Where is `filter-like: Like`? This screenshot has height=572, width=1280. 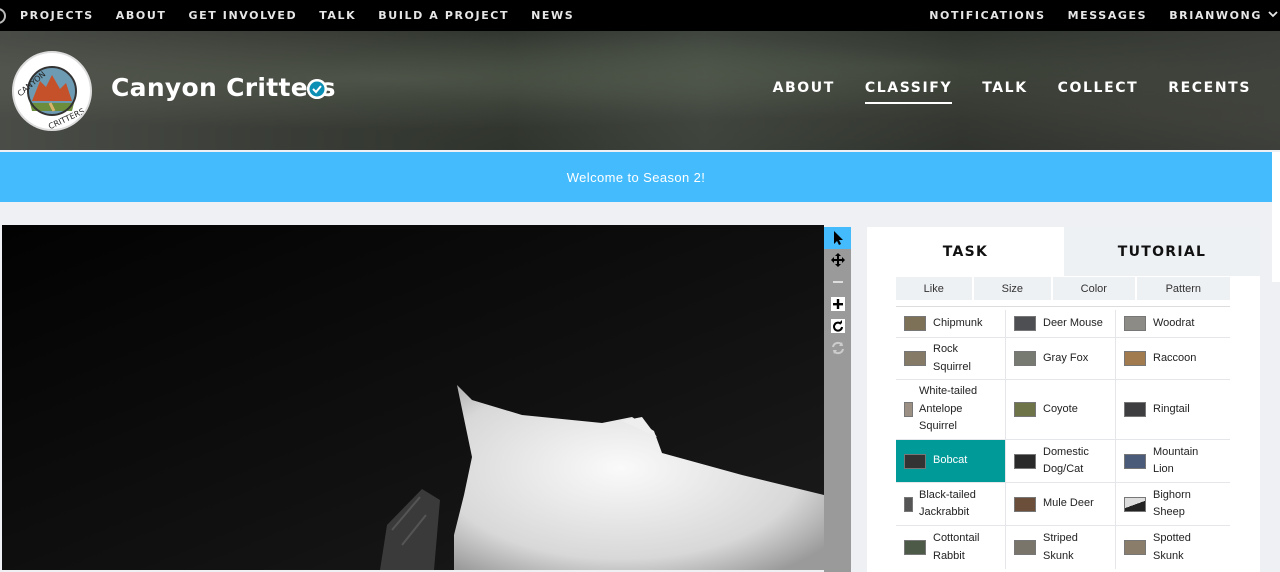
filter-like: Like is located at coordinates (934, 288).